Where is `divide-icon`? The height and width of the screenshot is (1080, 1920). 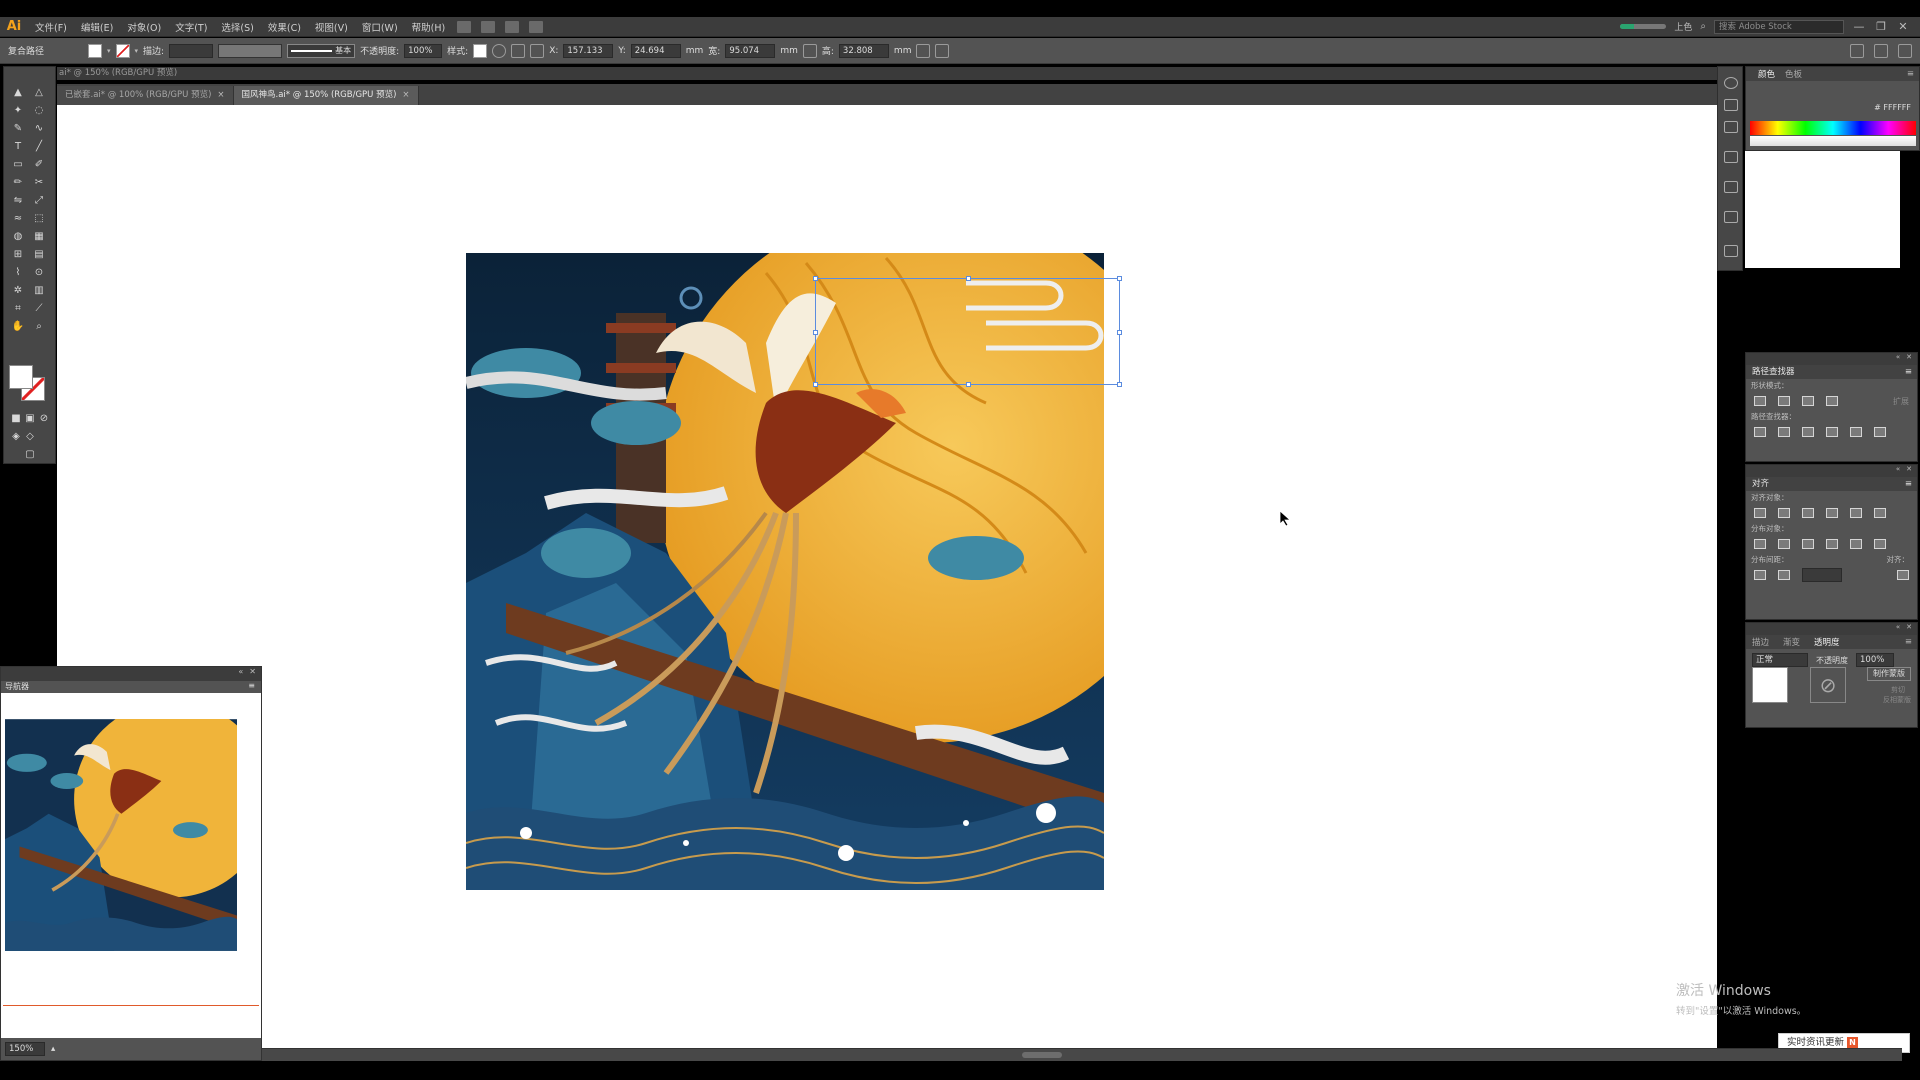
divide-icon is located at coordinates (1760, 432).